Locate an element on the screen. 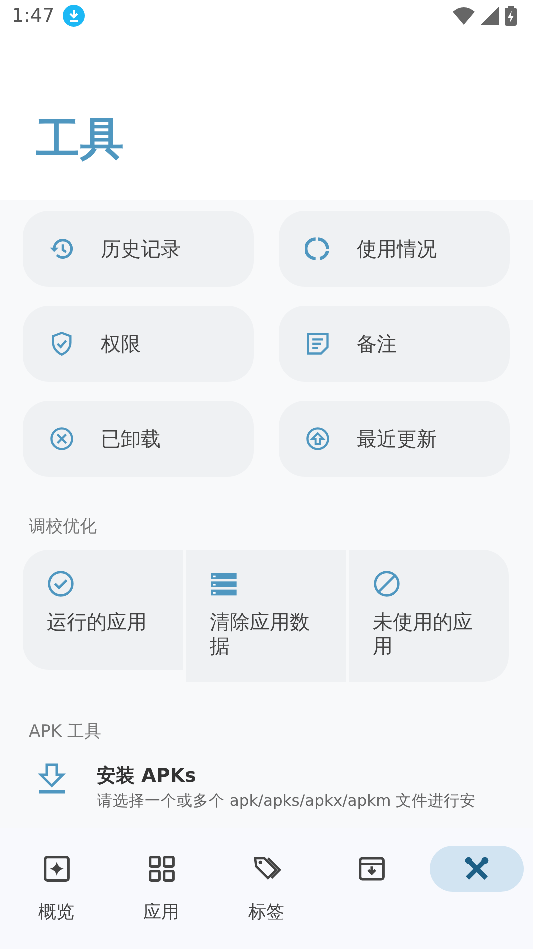 This screenshot has width=533, height=949. circle-x-icon is located at coordinates (62, 439).